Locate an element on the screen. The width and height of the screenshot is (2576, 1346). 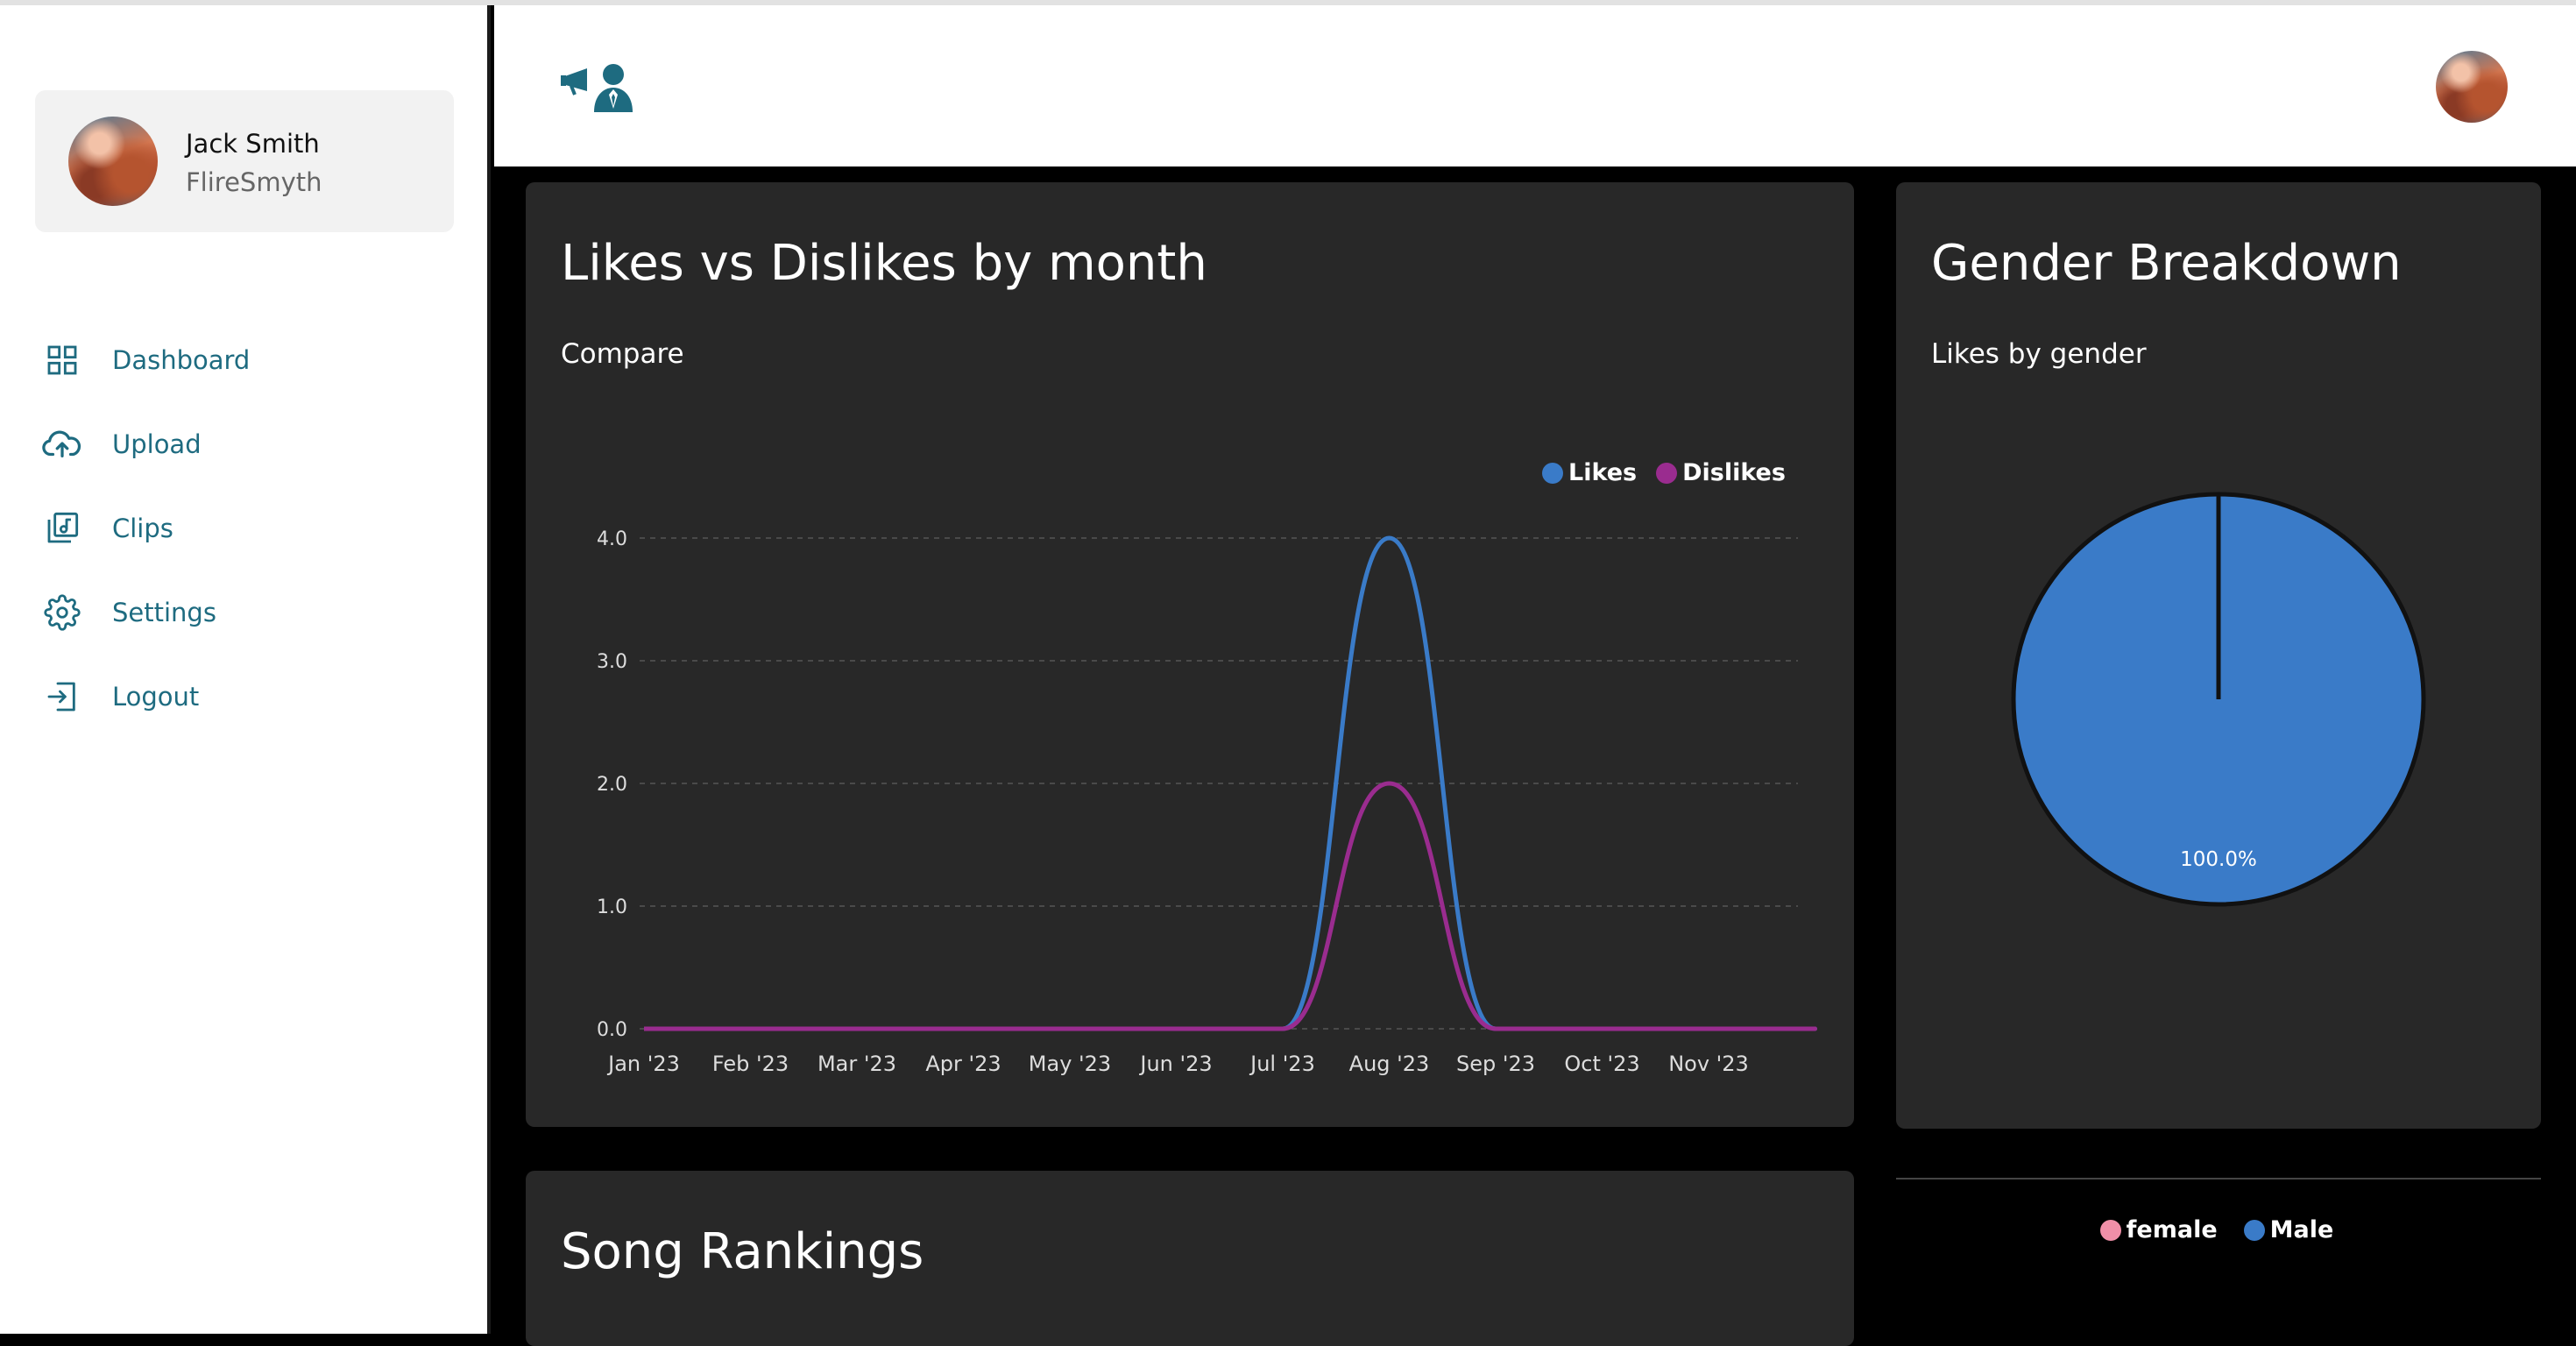
legend-label: female is located at coordinates (2172, 1229).